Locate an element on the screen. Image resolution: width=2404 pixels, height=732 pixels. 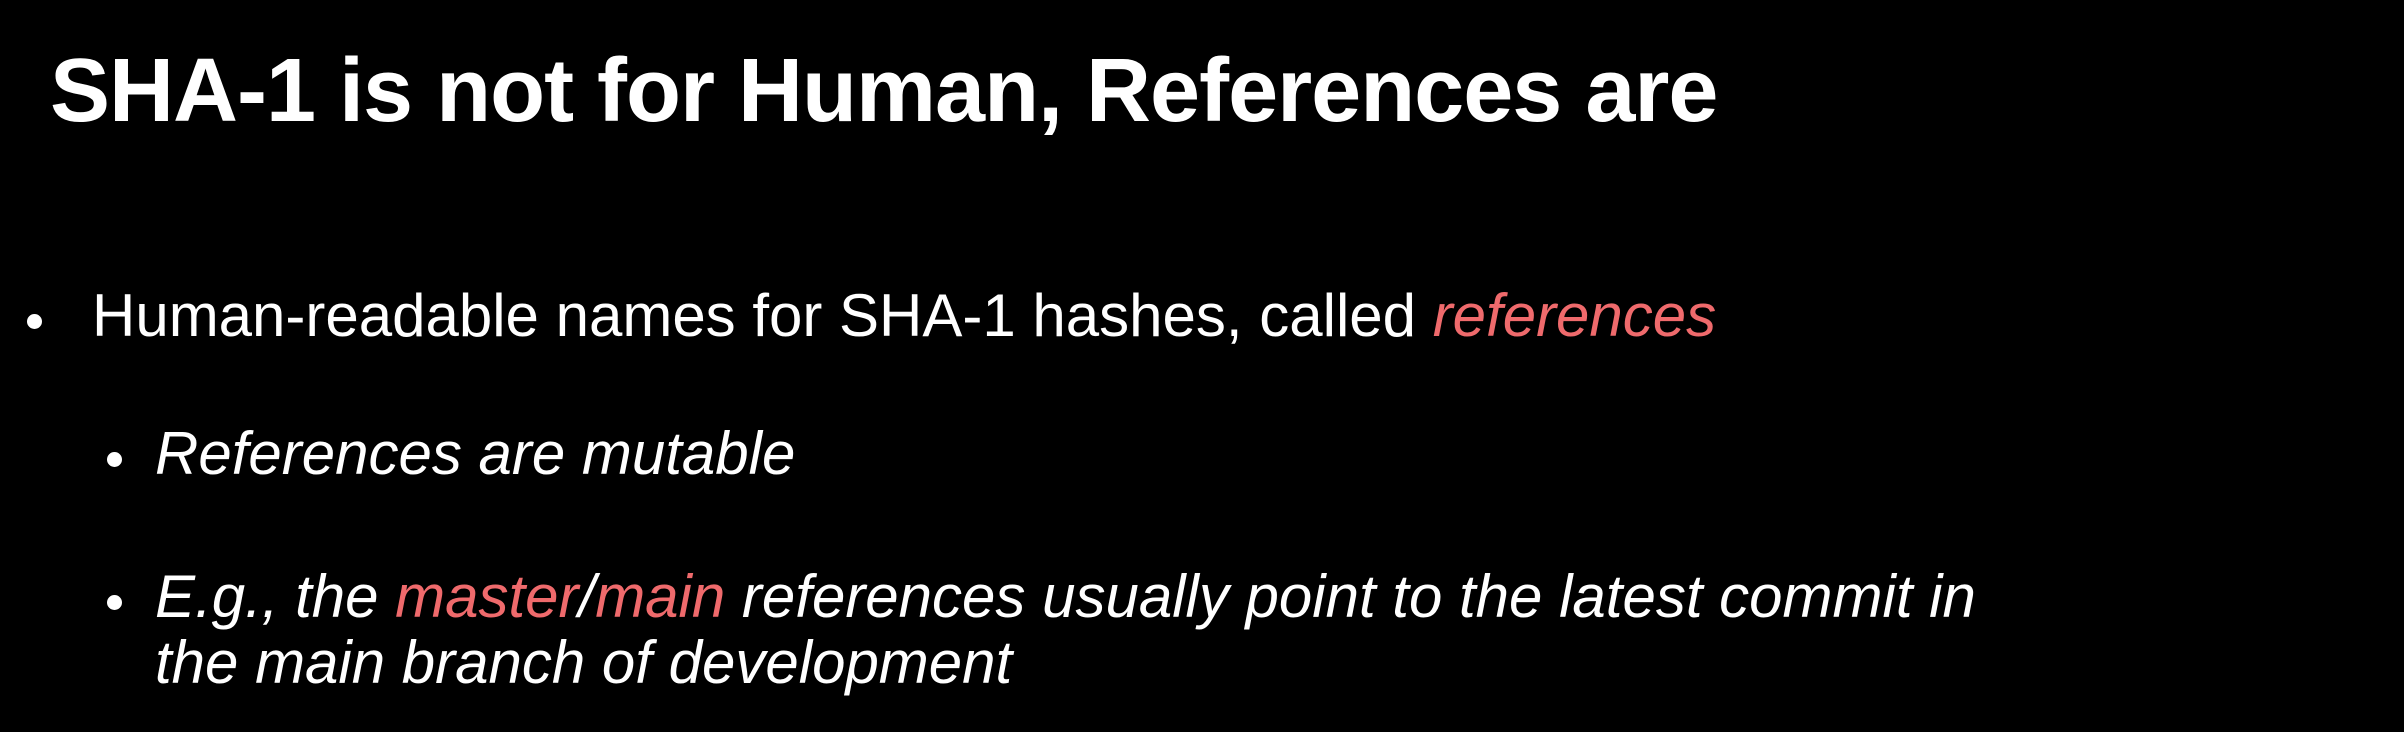
sub-bullet-prefix: E.g., the is located at coordinates (275, 596).